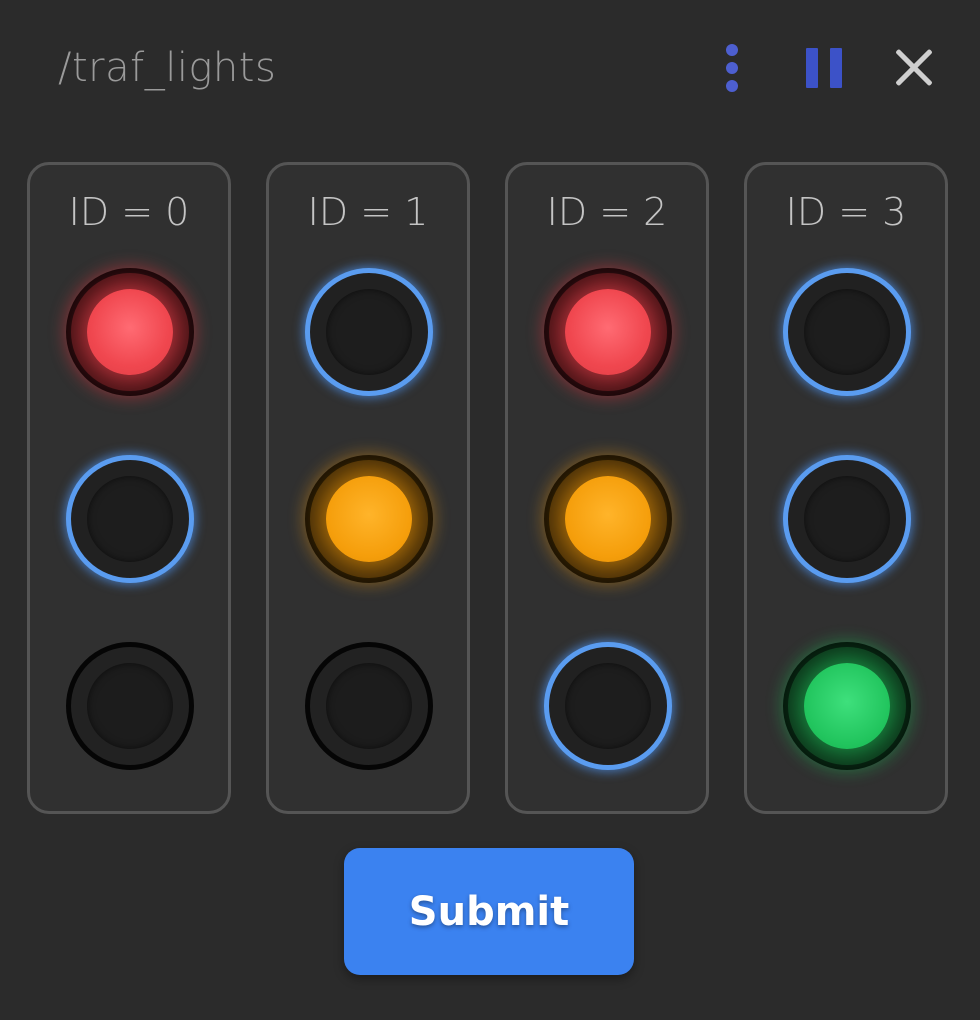 Image resolution: width=980 pixels, height=1020 pixels. What do you see at coordinates (846, 212) in the screenshot?
I see `traffic-light-id-label: ID = 3` at bounding box center [846, 212].